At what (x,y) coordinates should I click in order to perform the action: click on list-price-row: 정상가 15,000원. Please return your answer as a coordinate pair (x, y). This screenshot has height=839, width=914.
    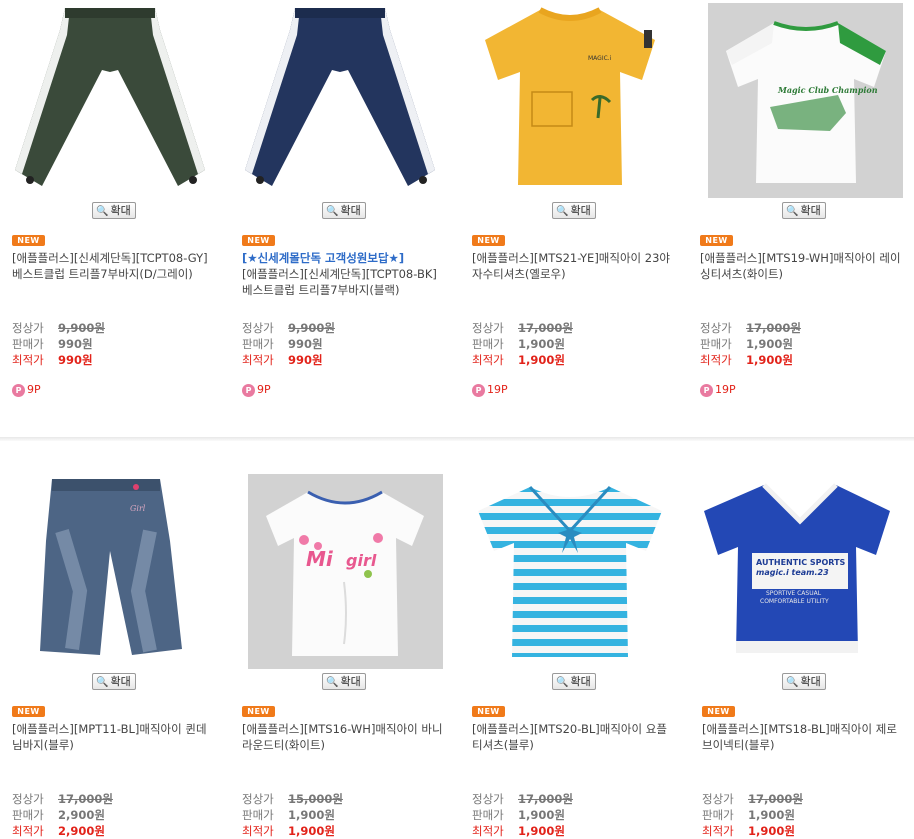
    Looking at the image, I should click on (292, 799).